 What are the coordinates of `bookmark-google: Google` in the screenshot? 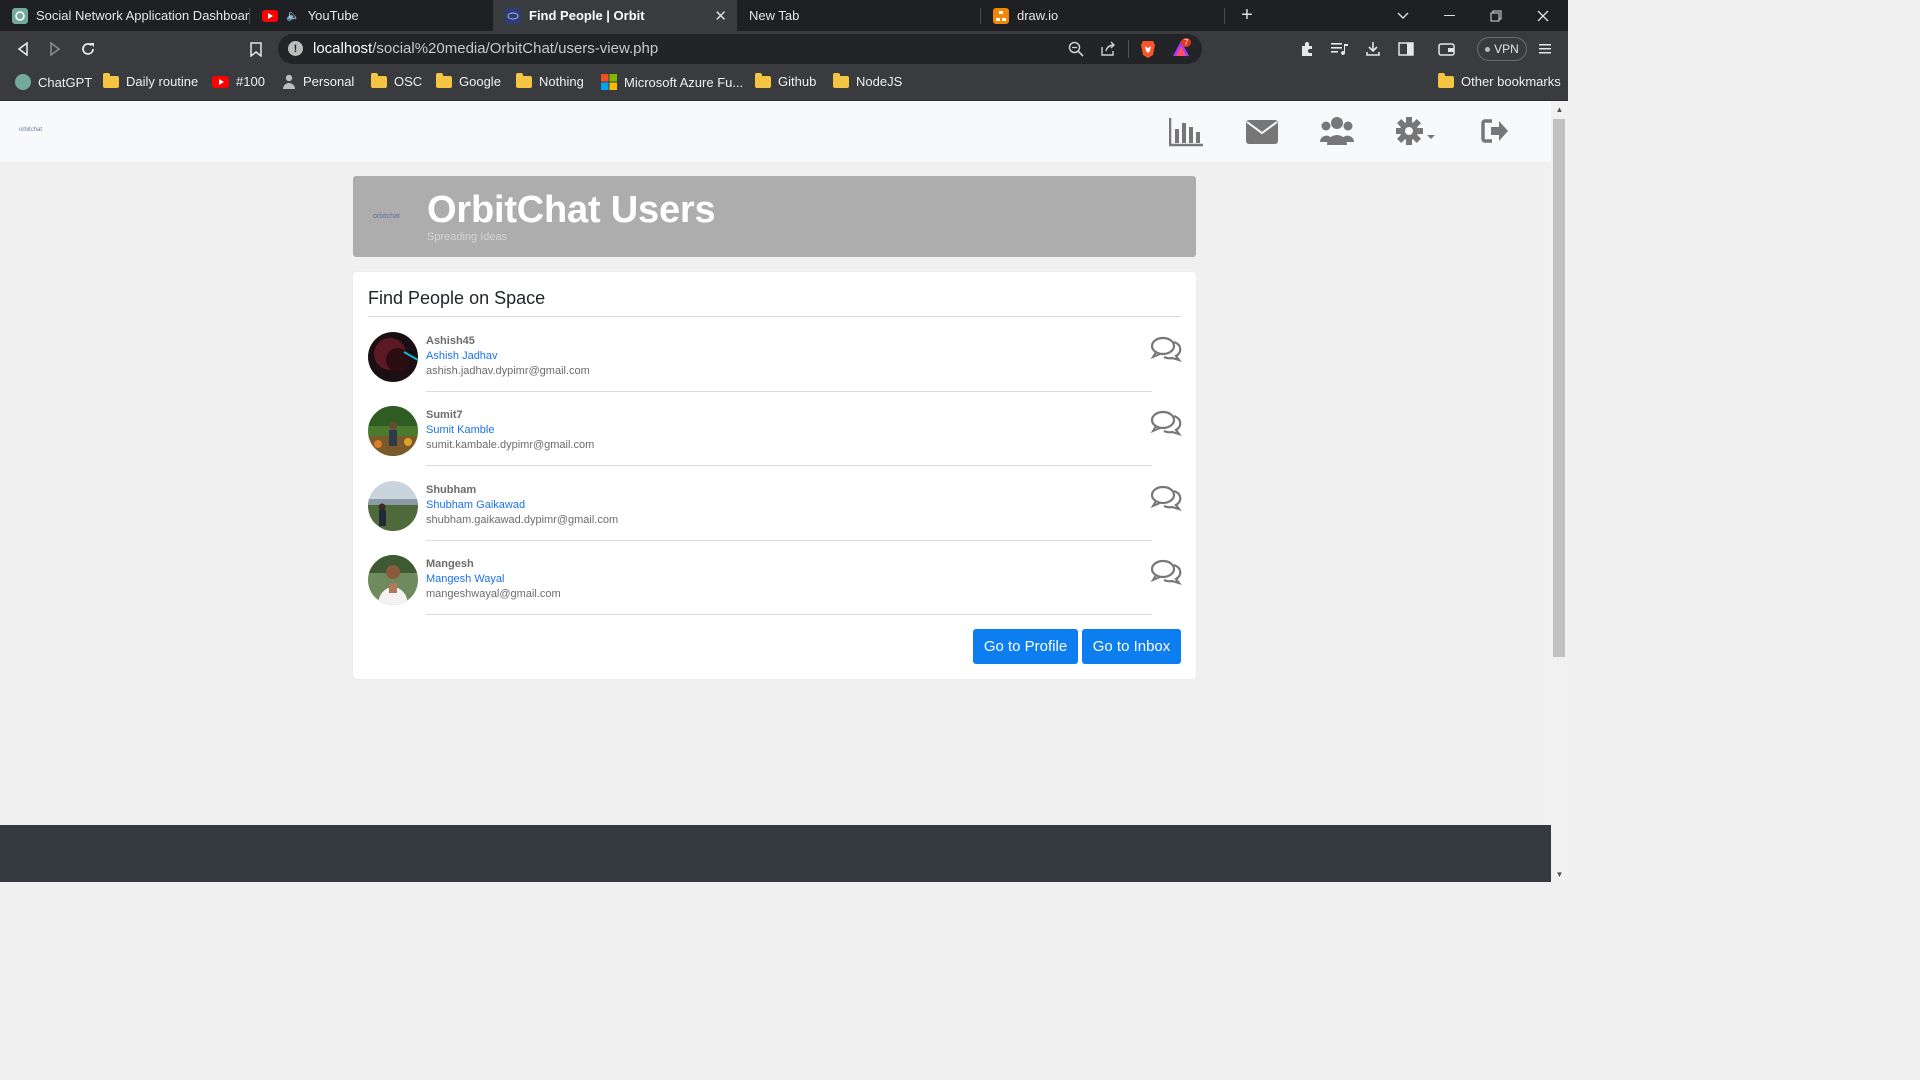 It's located at (468, 80).